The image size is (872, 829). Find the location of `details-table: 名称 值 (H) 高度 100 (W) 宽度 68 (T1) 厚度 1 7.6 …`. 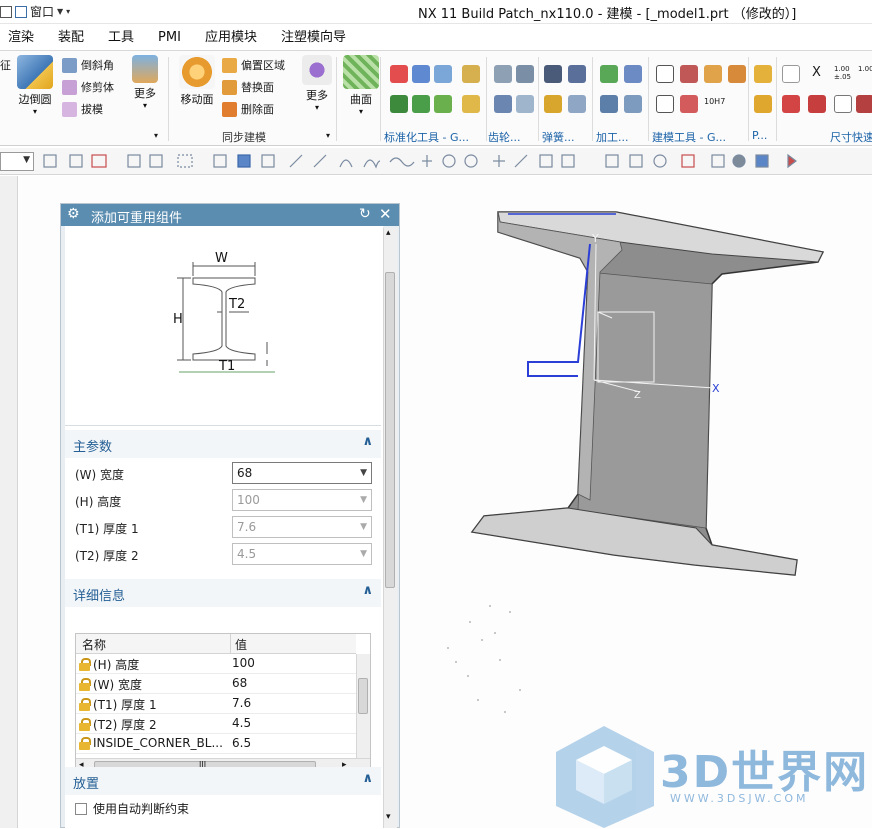

details-table: 名称 值 (H) 高度 100 (W) 宽度 68 (T1) 厚度 1 7.6 … is located at coordinates (223, 704).